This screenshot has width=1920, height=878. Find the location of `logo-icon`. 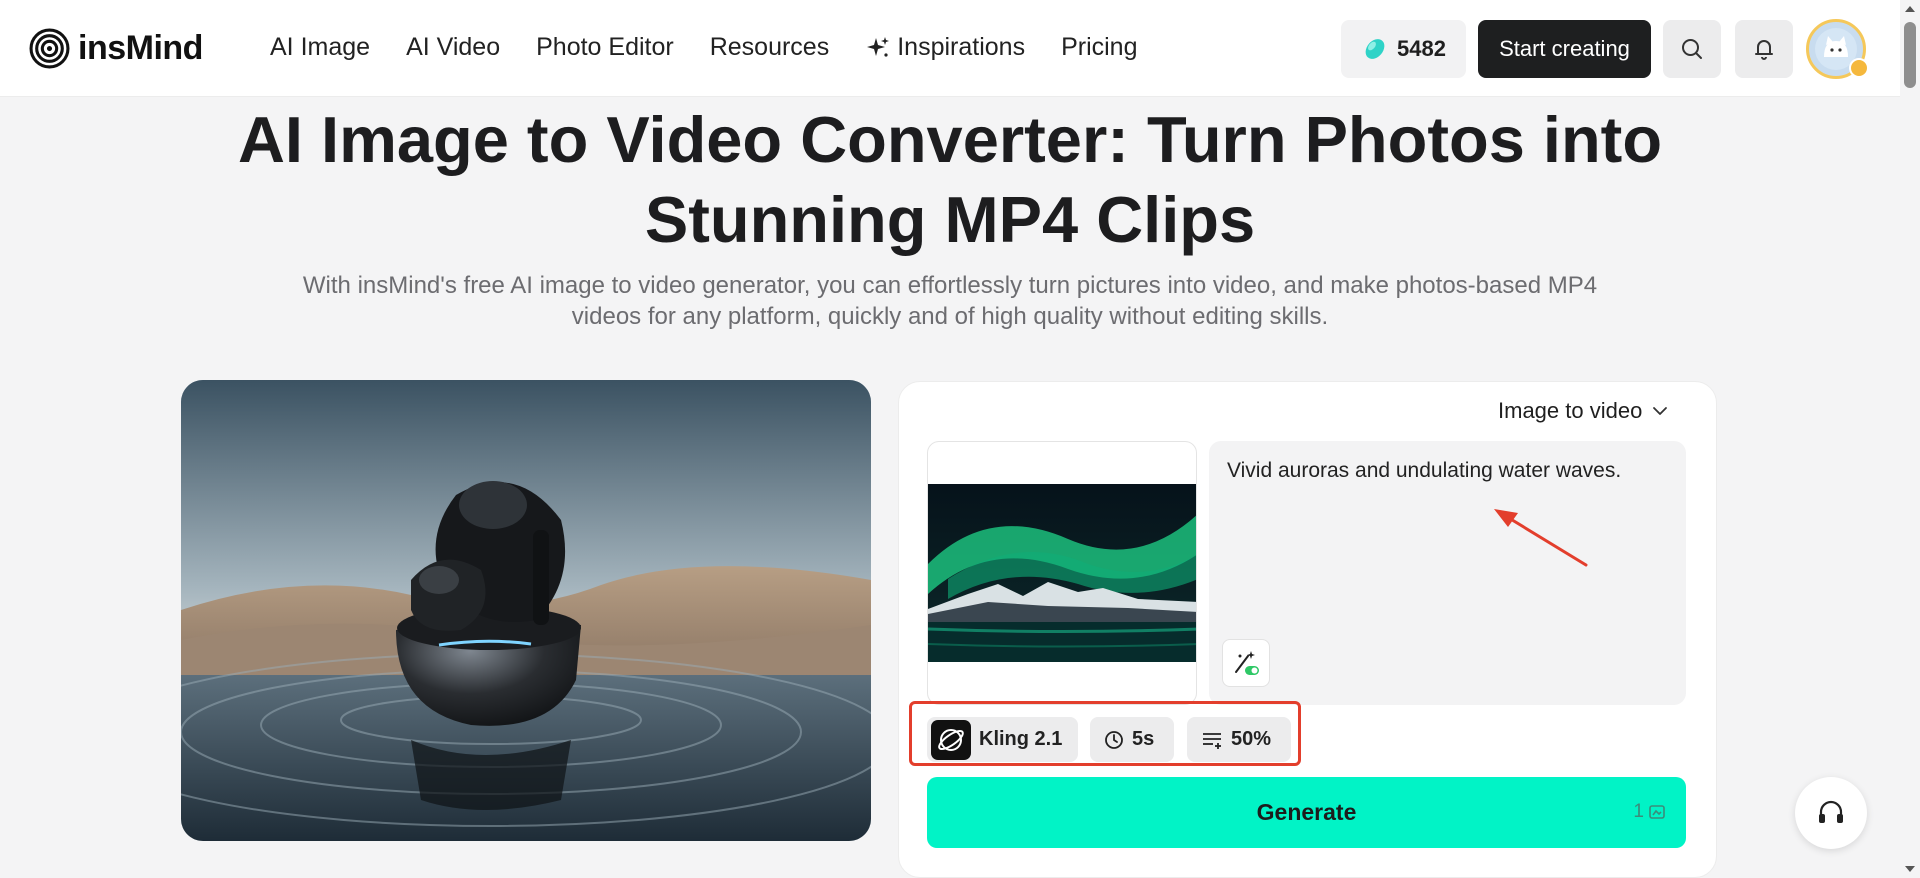

logo-icon is located at coordinates (49, 48).